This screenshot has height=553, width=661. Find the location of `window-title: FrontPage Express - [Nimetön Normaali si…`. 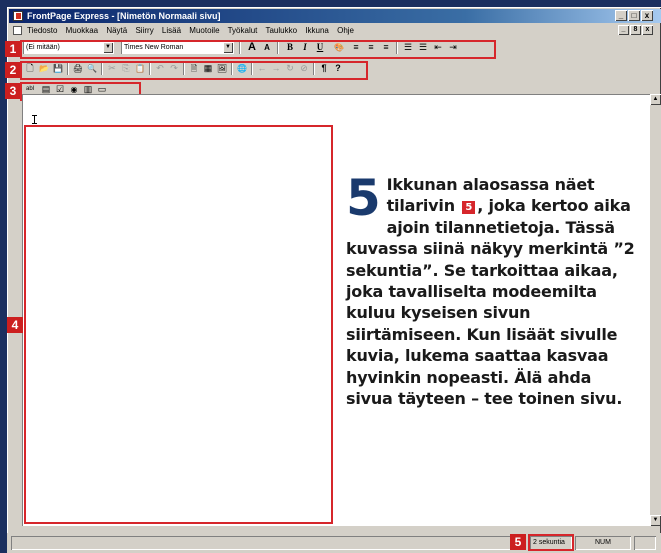

window-title: FrontPage Express - [Nimetön Normaali si… is located at coordinates (124, 16).